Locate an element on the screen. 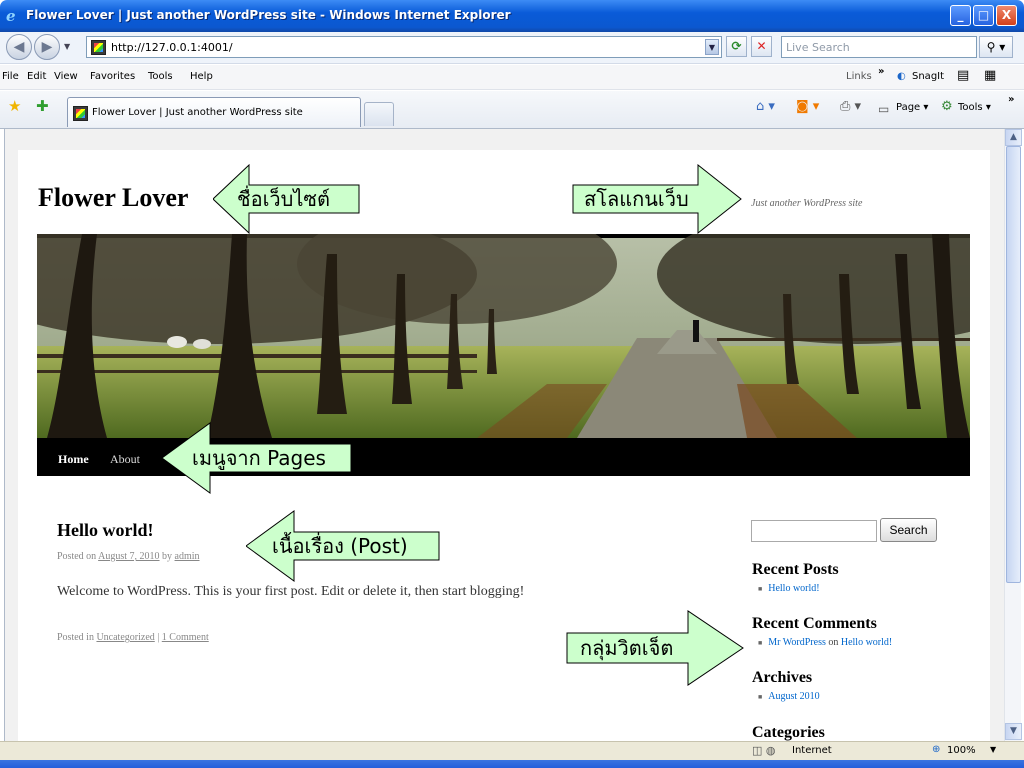 Image resolution: width=1024 pixels, height=768 pixels. home-icon: ⌂ ▾ is located at coordinates (765, 106).